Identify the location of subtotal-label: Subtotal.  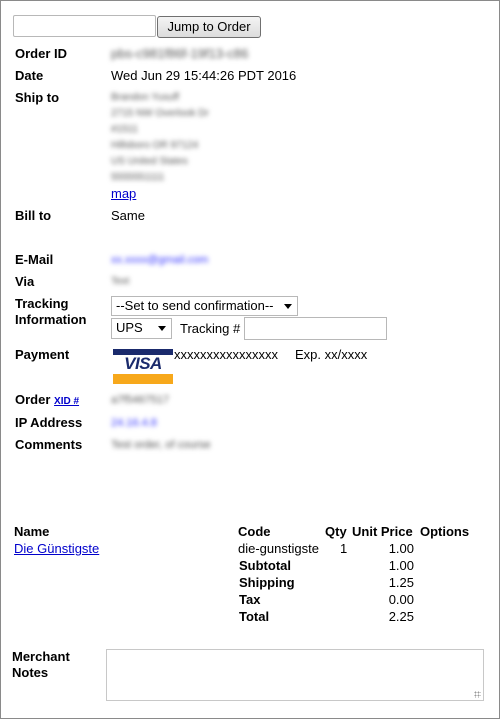
(265, 565).